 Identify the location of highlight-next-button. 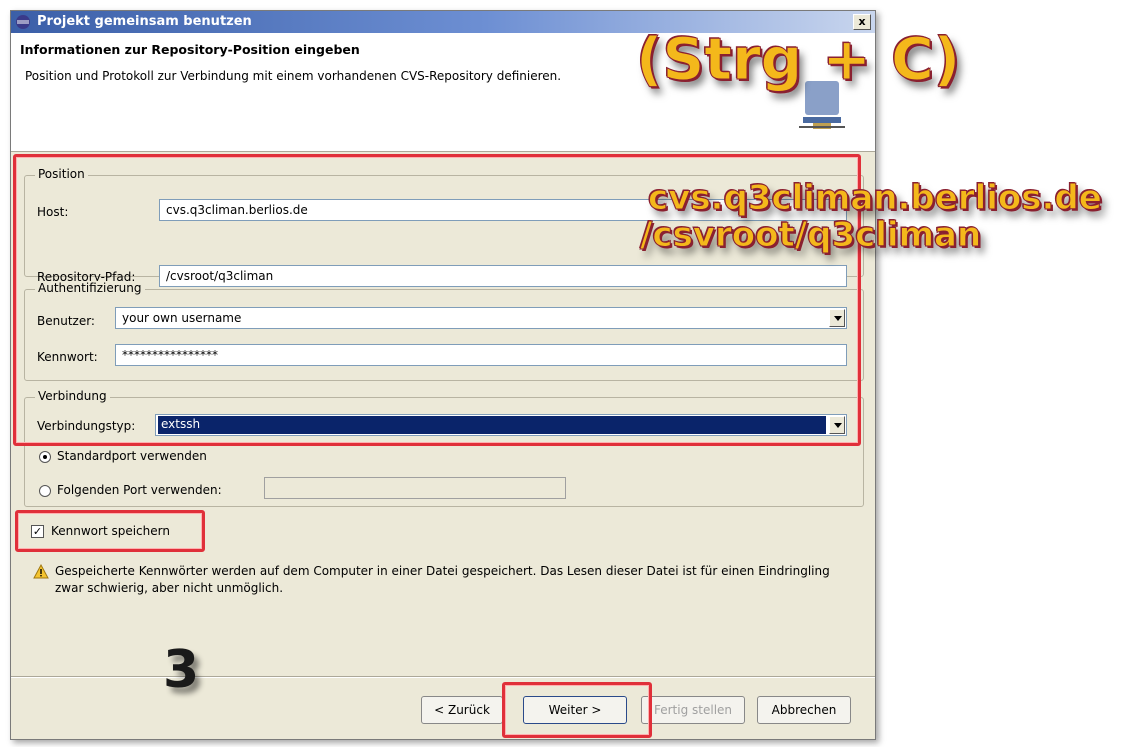
(577, 710).